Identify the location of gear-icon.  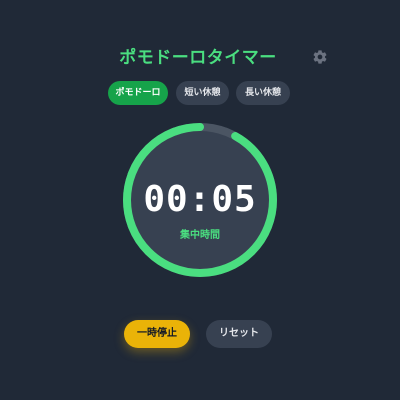
(320, 57).